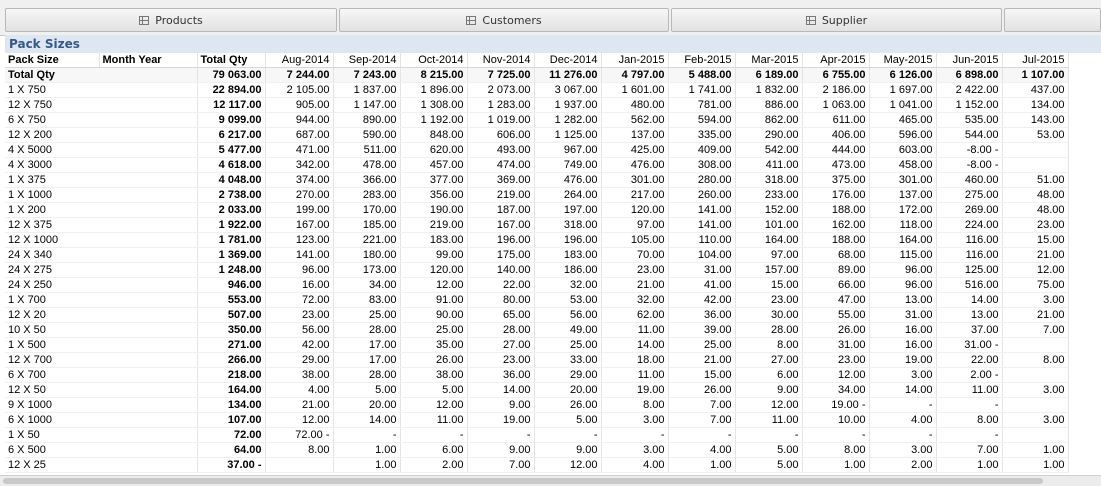 This screenshot has height=486, width=1101. Describe the element at coordinates (769, 210) in the screenshot. I see `month-value-cell: 152.00` at that location.